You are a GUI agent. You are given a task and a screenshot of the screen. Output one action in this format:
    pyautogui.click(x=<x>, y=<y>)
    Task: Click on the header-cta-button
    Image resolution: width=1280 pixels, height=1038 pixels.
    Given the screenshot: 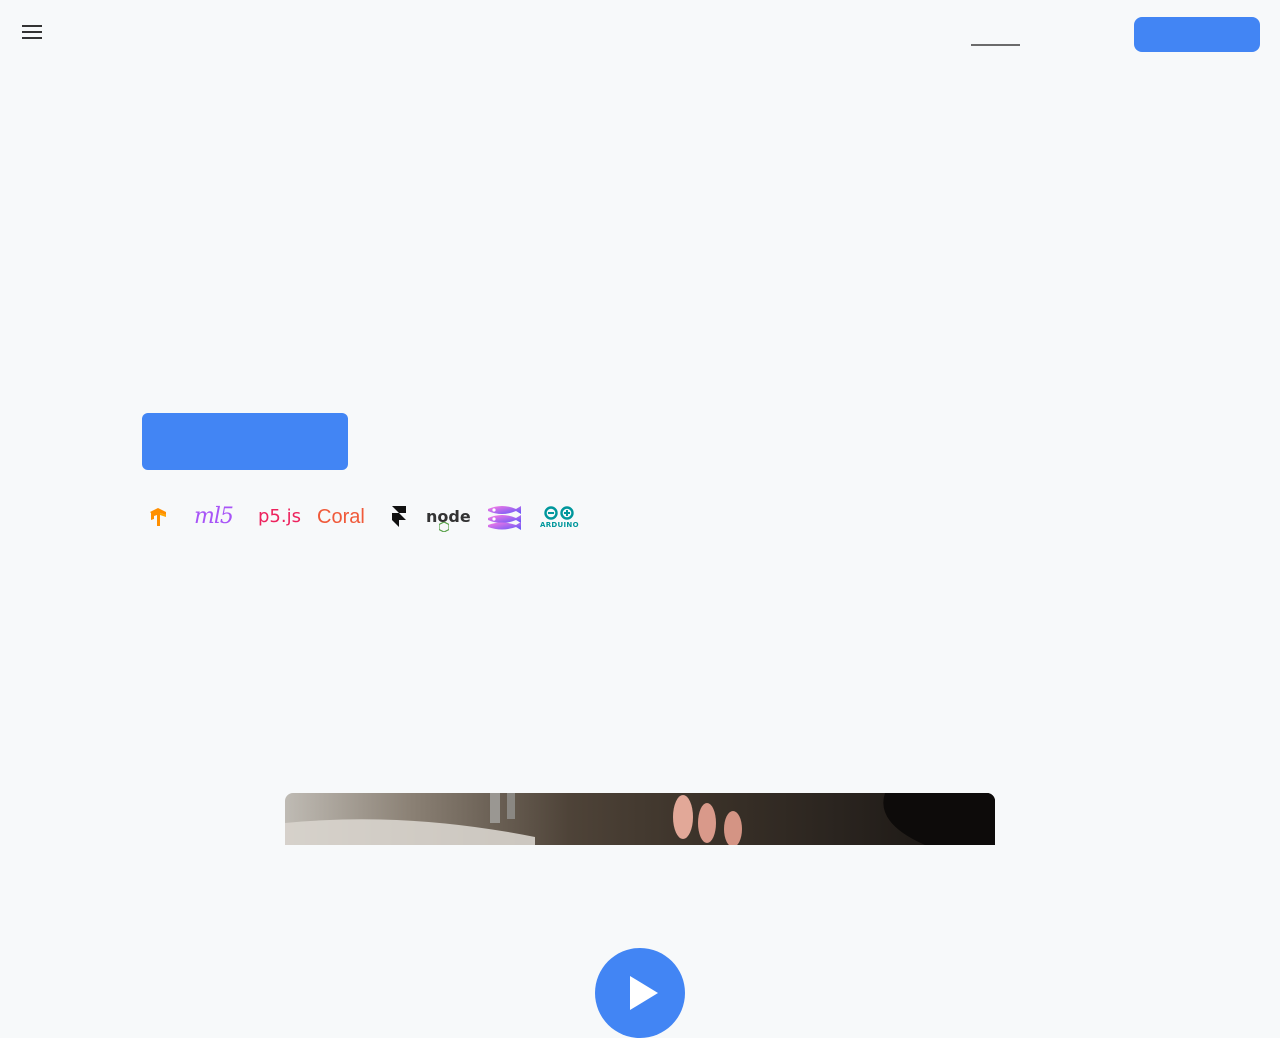 What is the action you would take?
    pyautogui.click(x=1197, y=34)
    